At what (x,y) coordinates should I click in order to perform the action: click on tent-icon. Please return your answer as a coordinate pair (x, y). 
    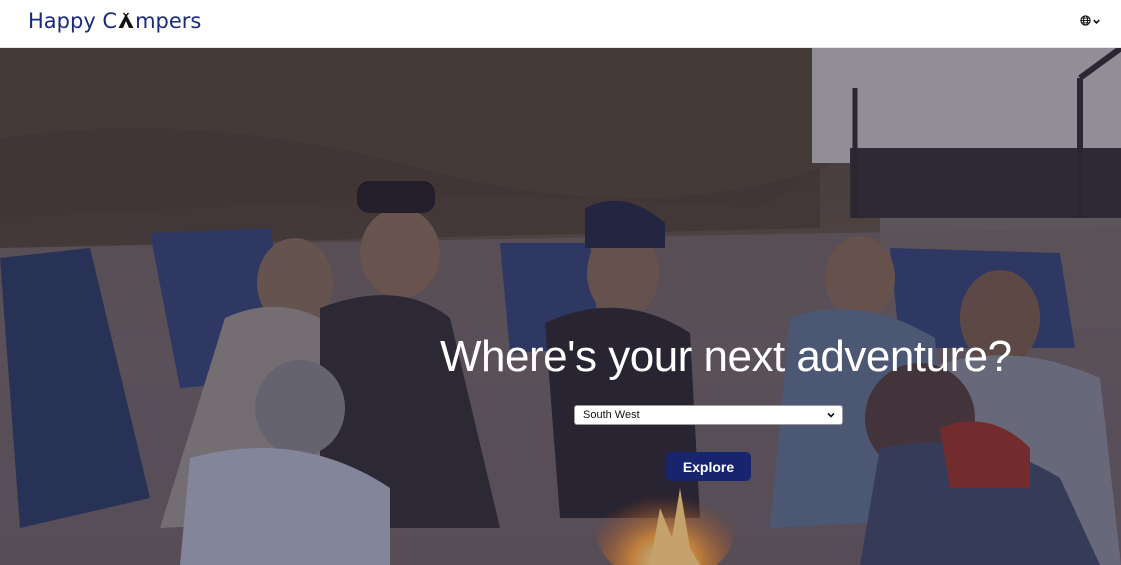
    Looking at the image, I should click on (126, 20).